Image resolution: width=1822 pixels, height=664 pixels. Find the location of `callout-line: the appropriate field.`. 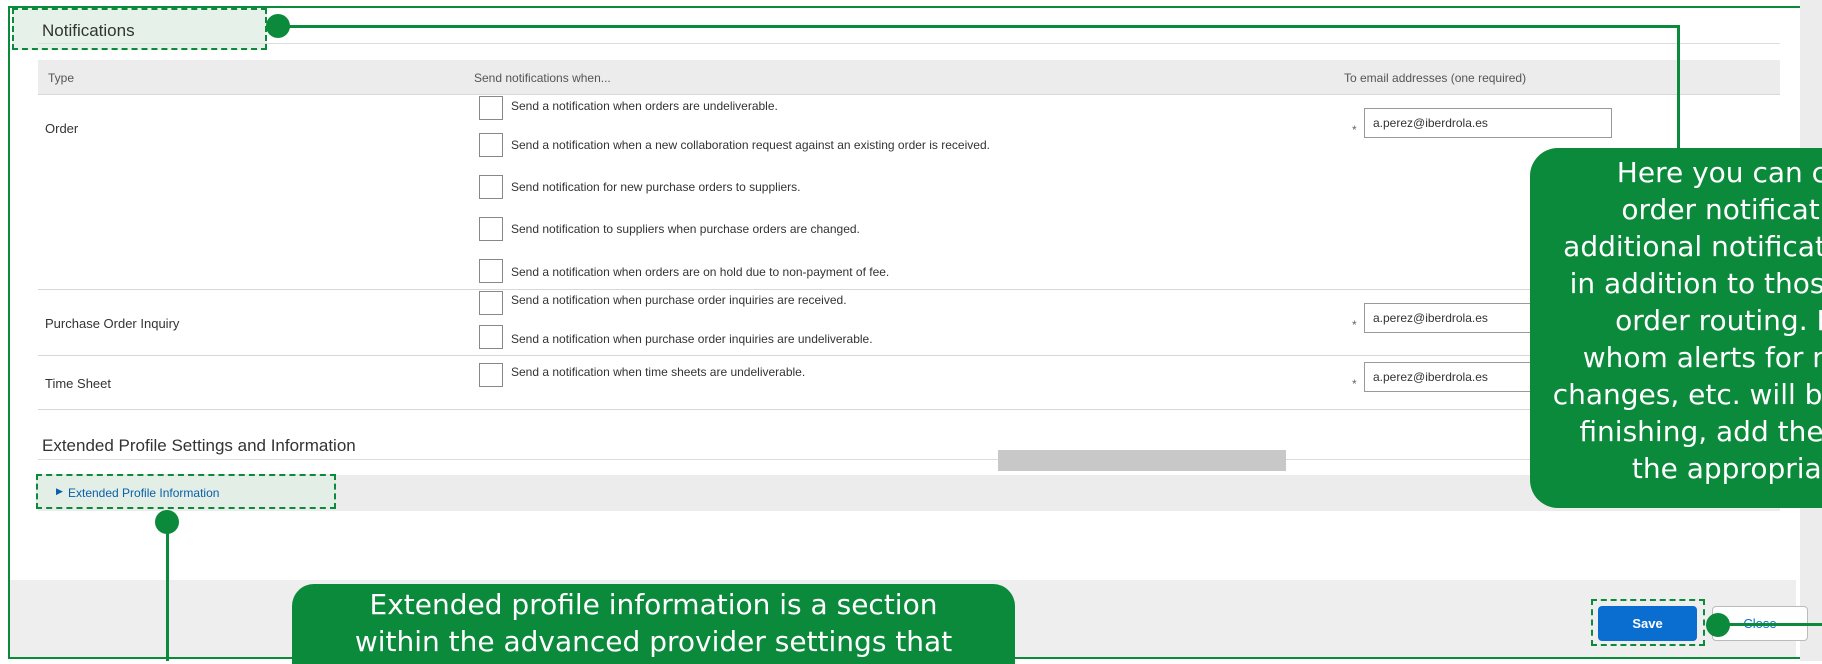

callout-line: the appropriate field. is located at coordinates (1726, 468).